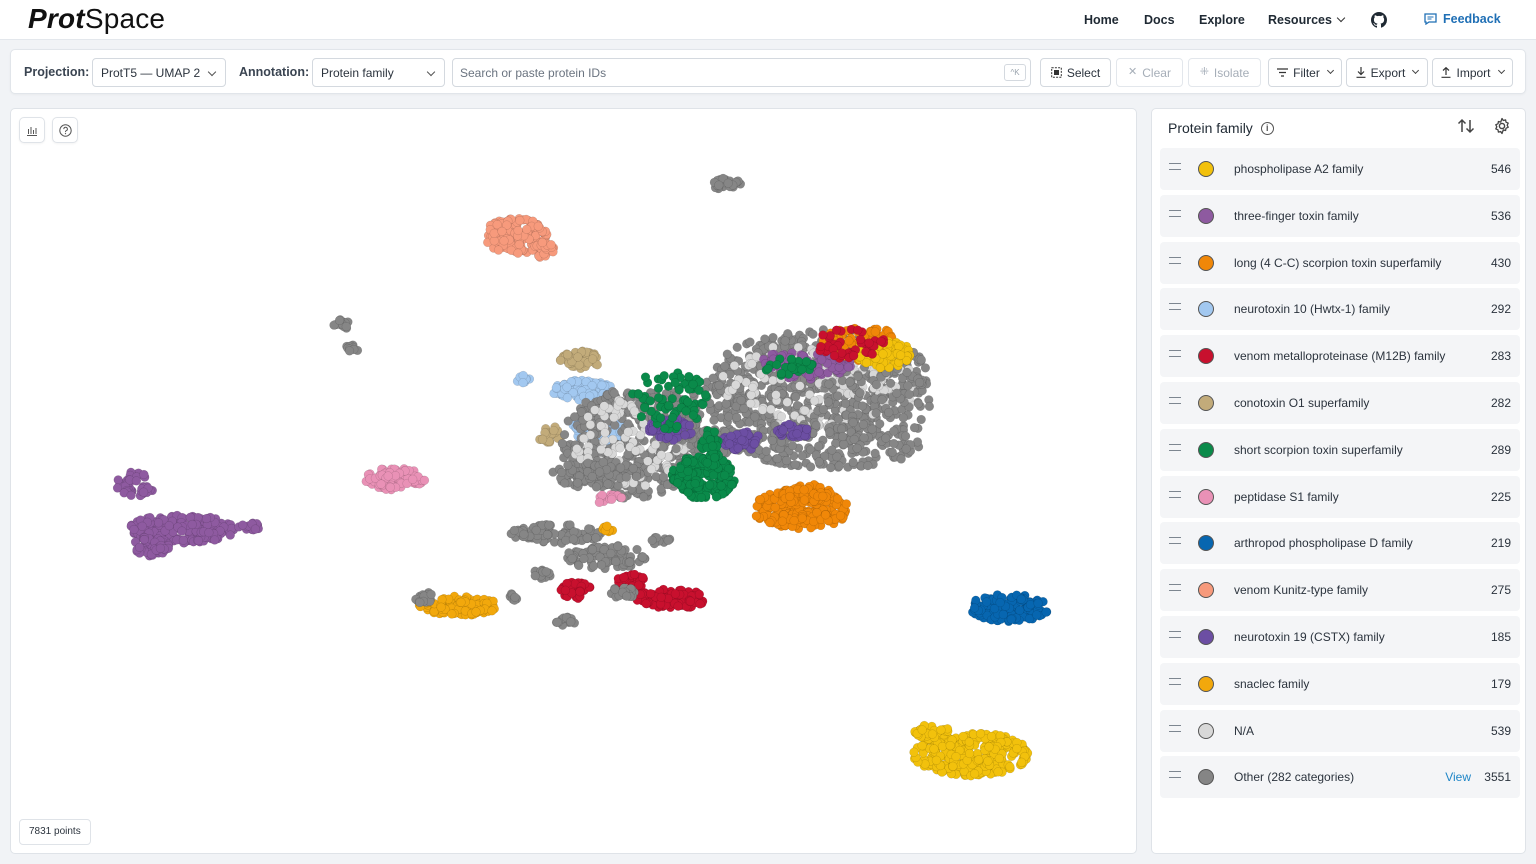  Describe the element at coordinates (1340, 636) in the screenshot. I see `legend-item: neurotoxin 19 (CSTX) family 185` at that location.